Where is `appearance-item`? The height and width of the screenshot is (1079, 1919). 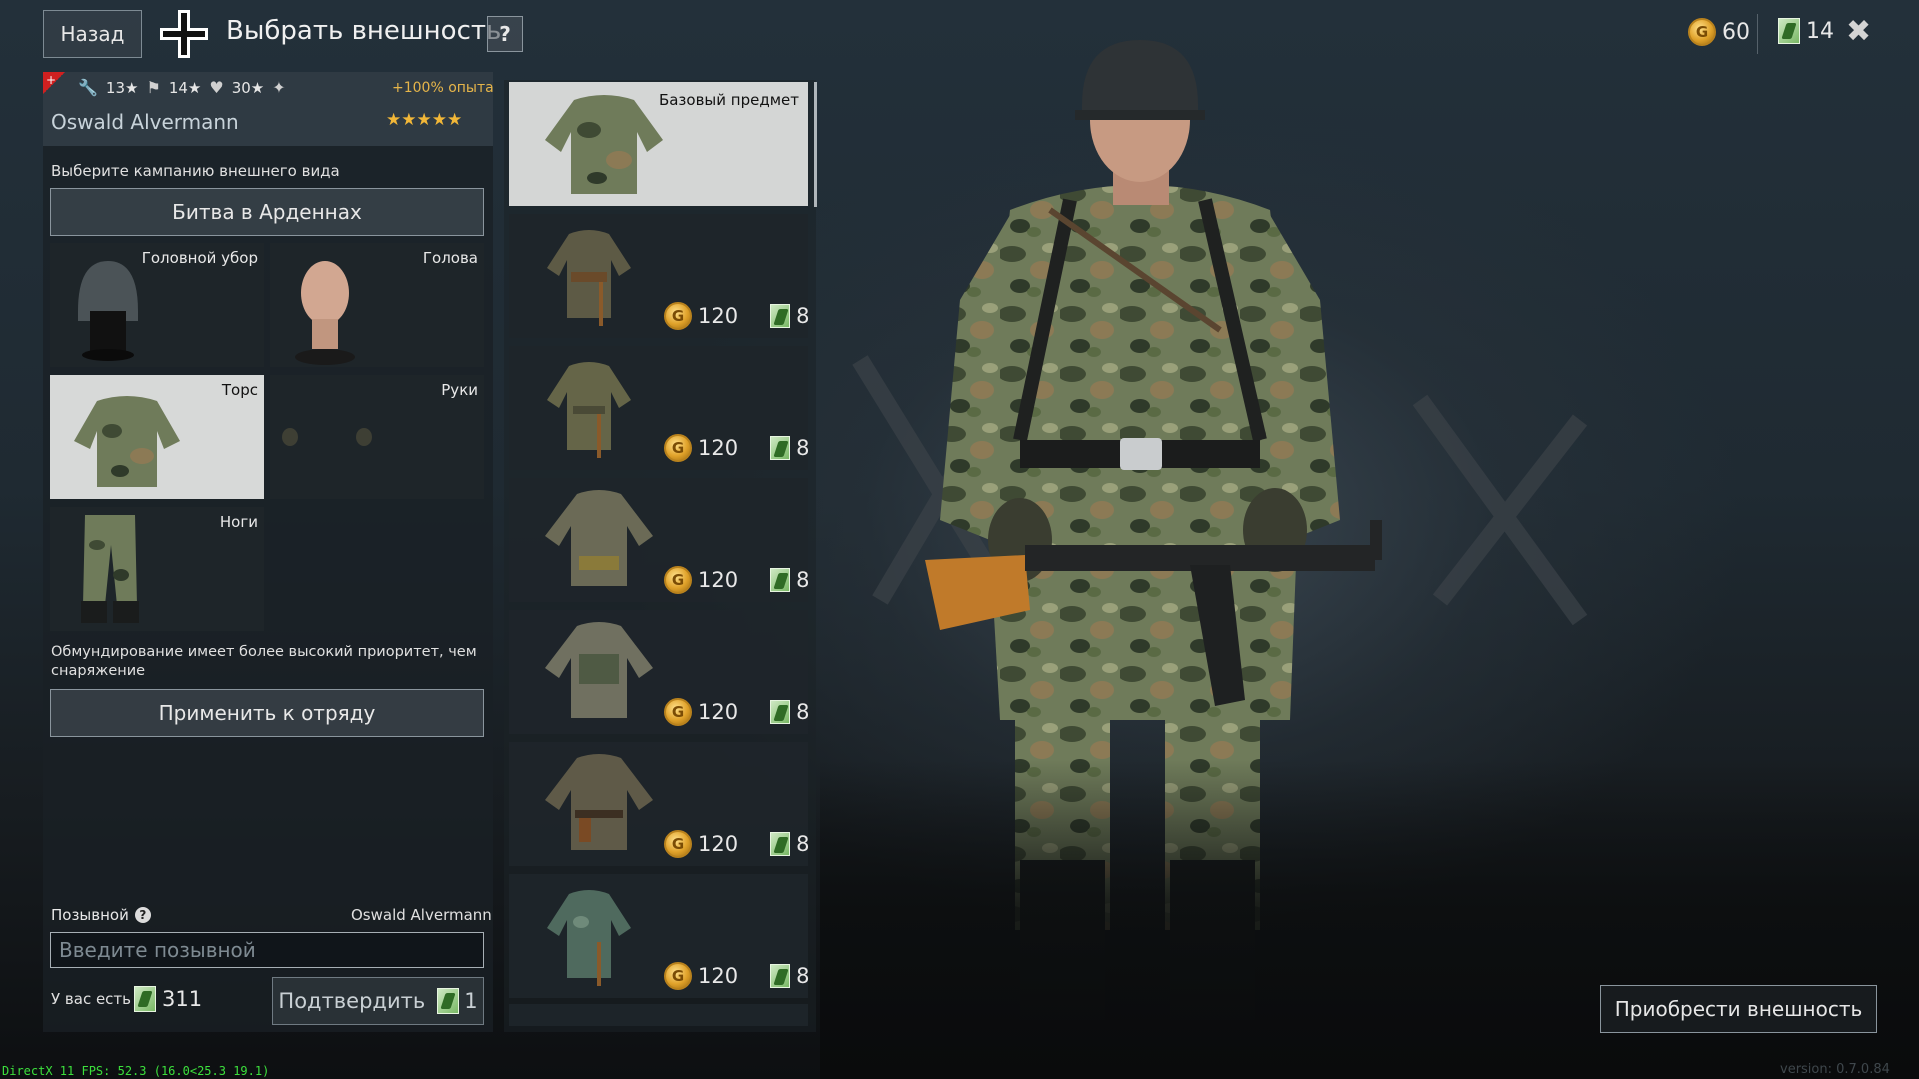 appearance-item is located at coordinates (658, 1015).